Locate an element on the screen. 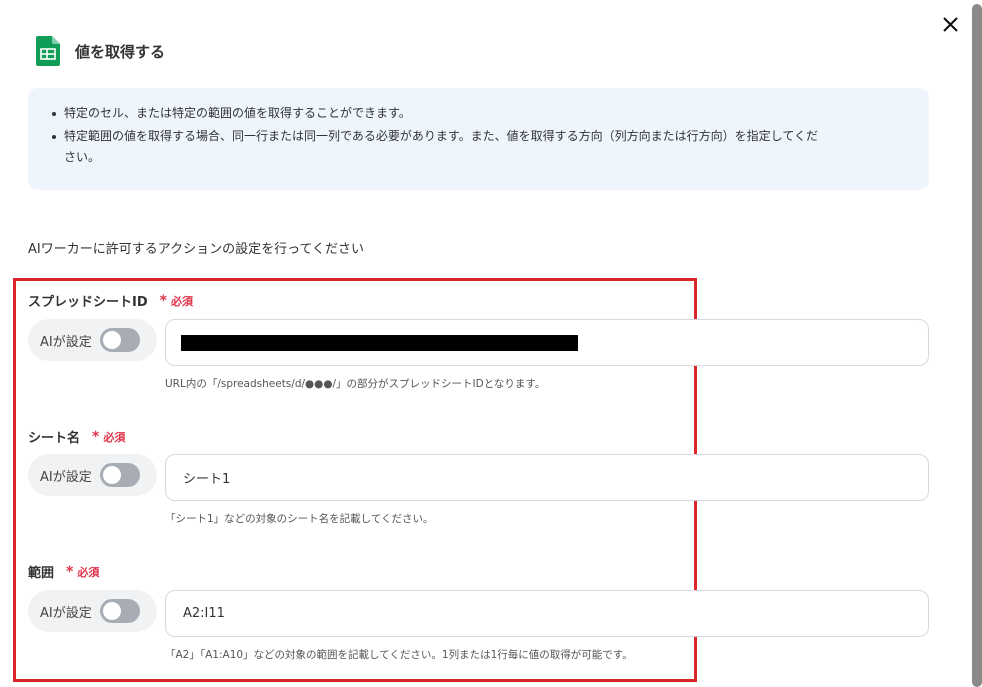 The image size is (982, 687). field-sheet-name: シート名 * 必須 is located at coordinates (77, 437).